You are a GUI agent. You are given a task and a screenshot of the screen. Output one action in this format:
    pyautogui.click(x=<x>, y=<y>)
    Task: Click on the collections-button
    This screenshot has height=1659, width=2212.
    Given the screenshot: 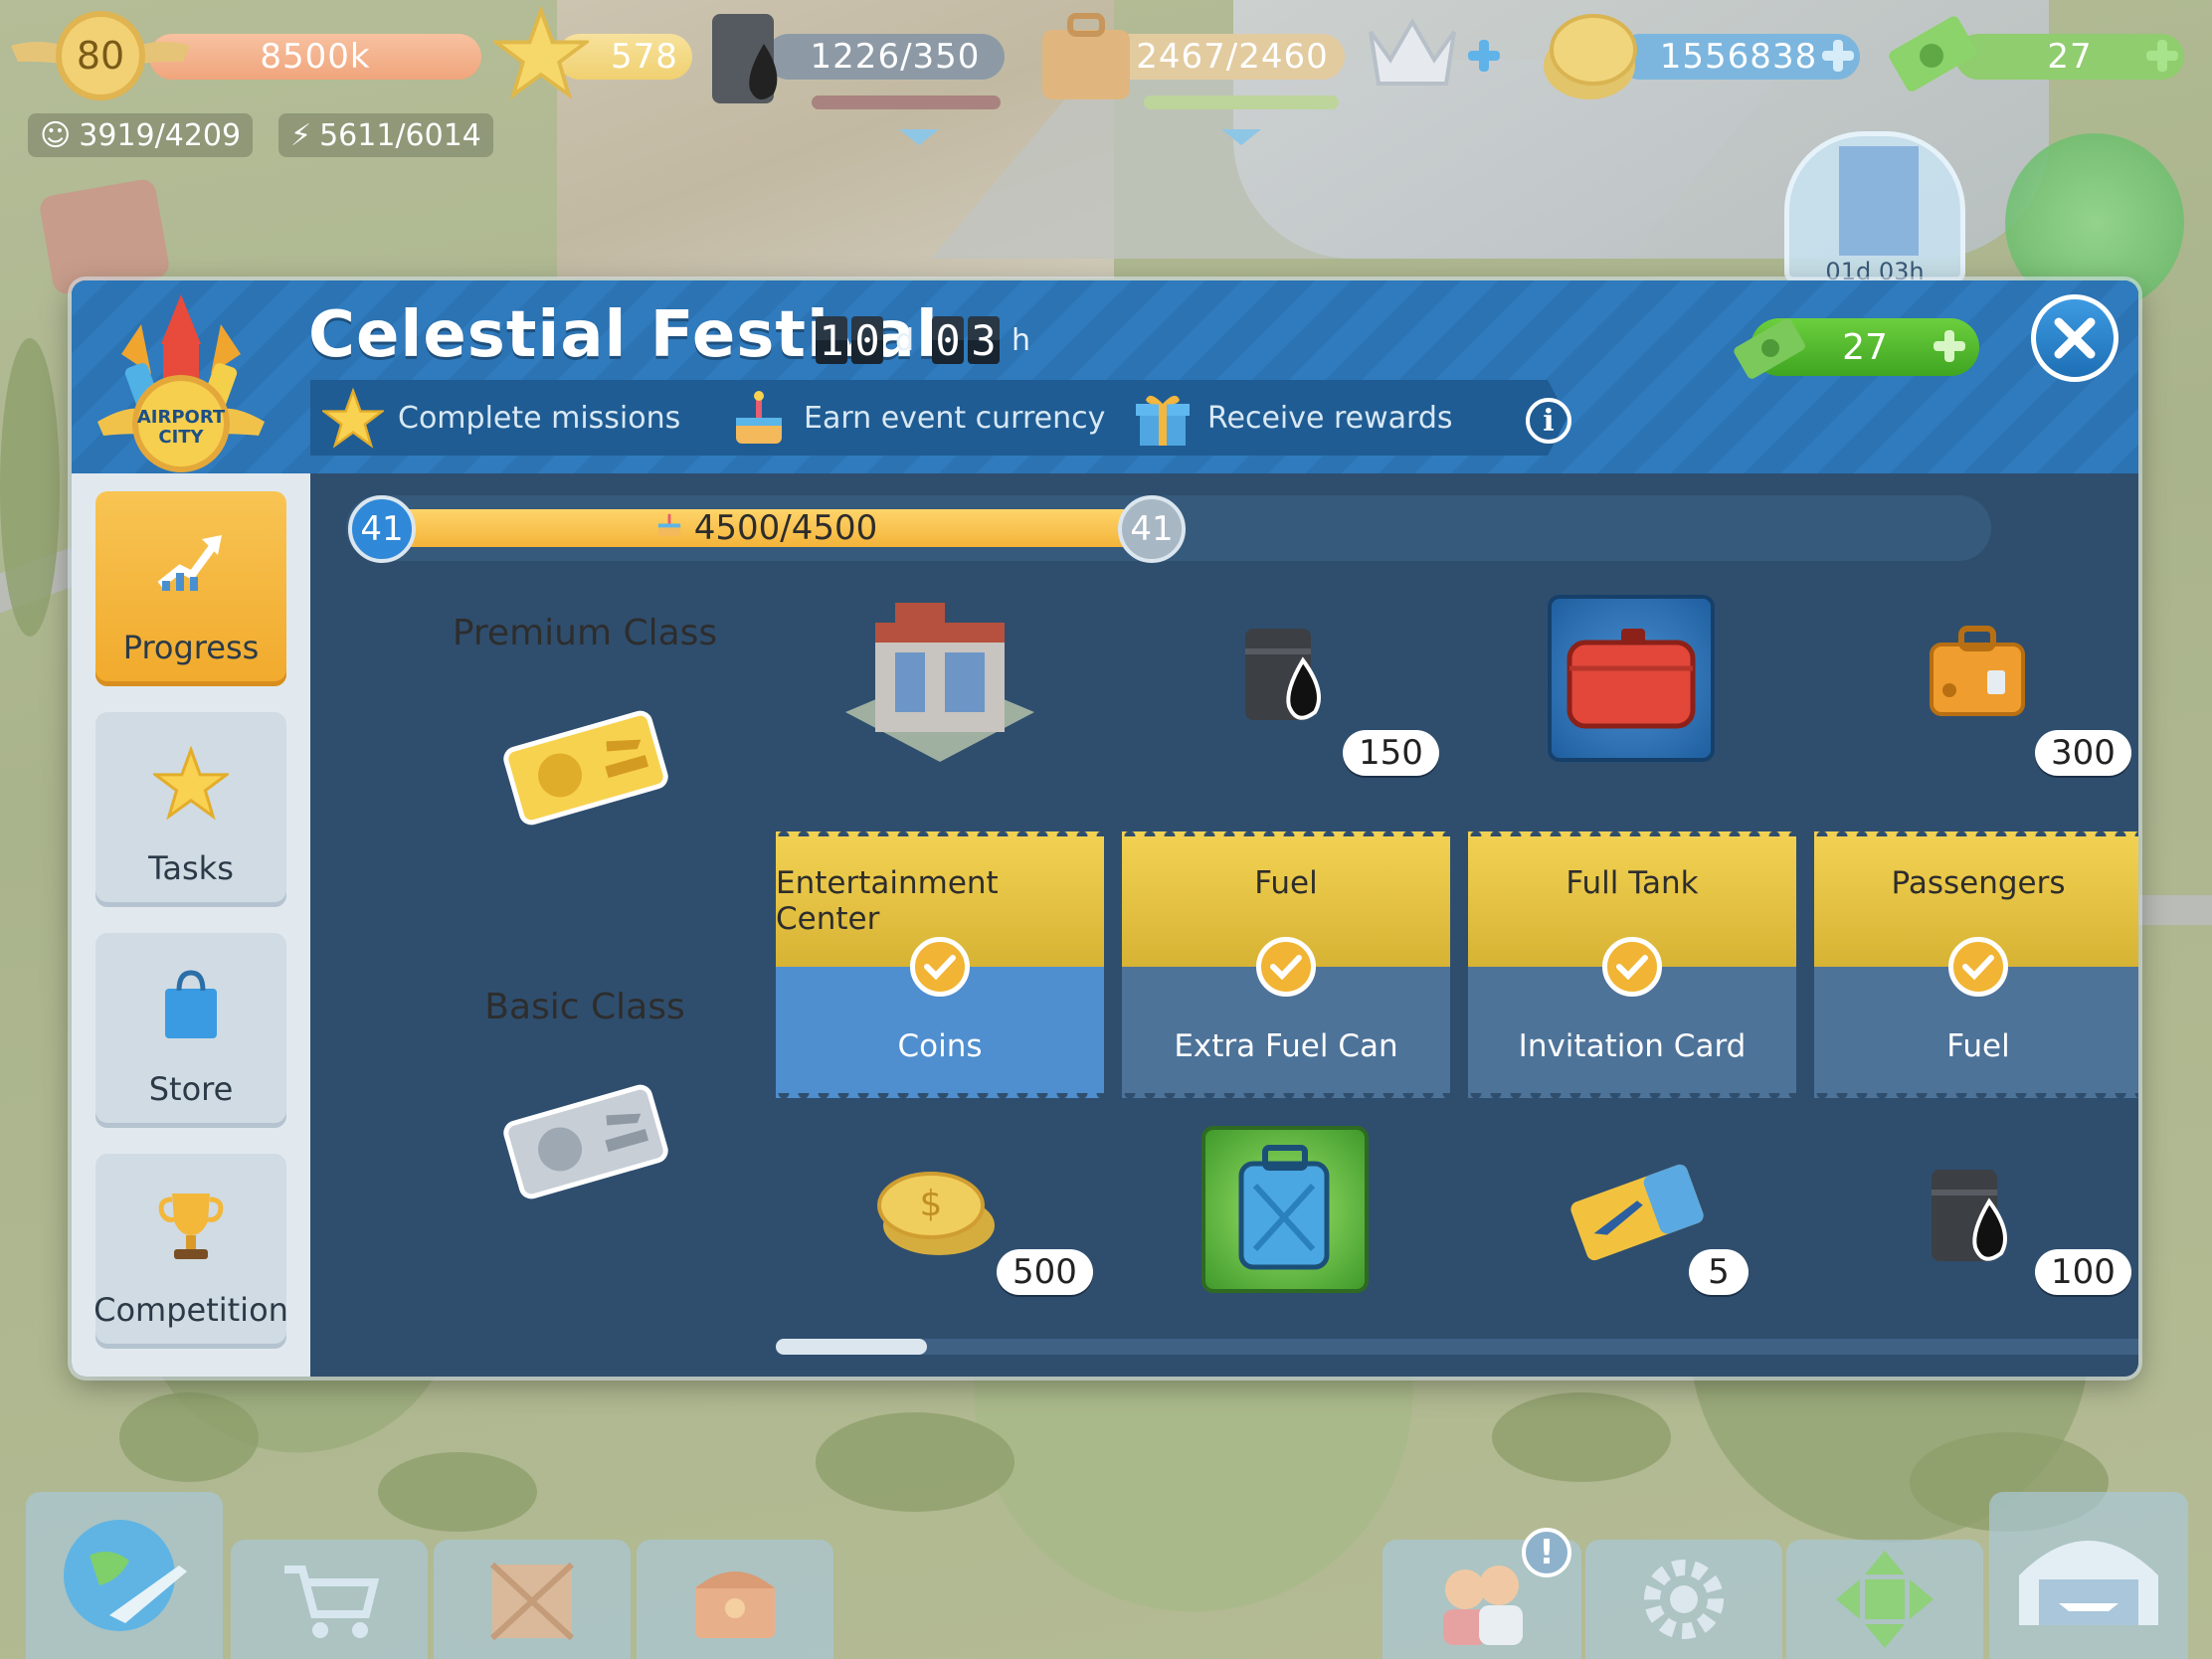 What is the action you would take?
    pyautogui.click(x=735, y=1599)
    